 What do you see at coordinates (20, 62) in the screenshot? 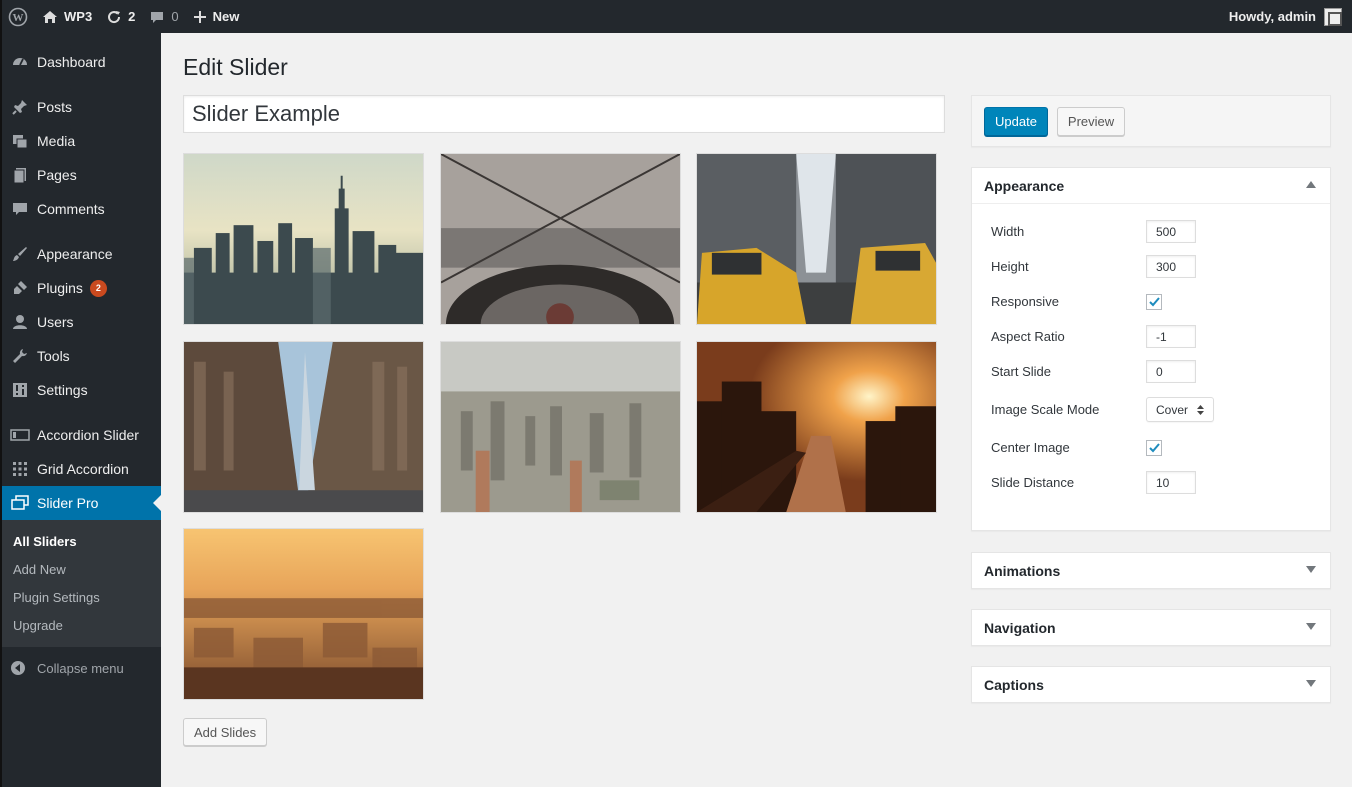
I see `dashboard-icon` at bounding box center [20, 62].